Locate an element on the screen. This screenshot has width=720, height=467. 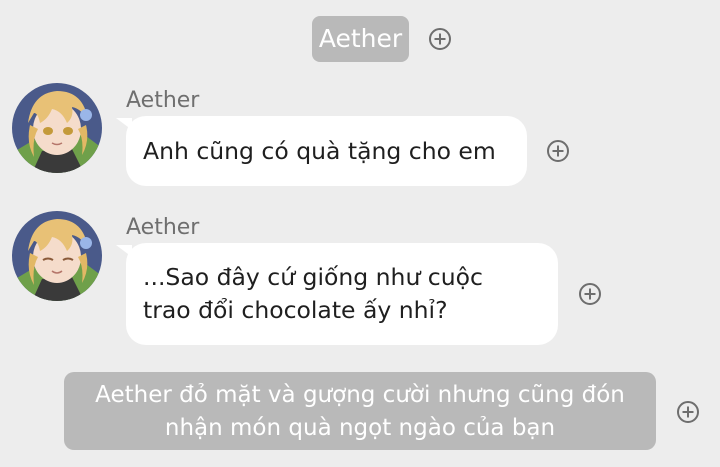
message-bubble: Anh cũng có quà tặng cho em is located at coordinates (326, 151).